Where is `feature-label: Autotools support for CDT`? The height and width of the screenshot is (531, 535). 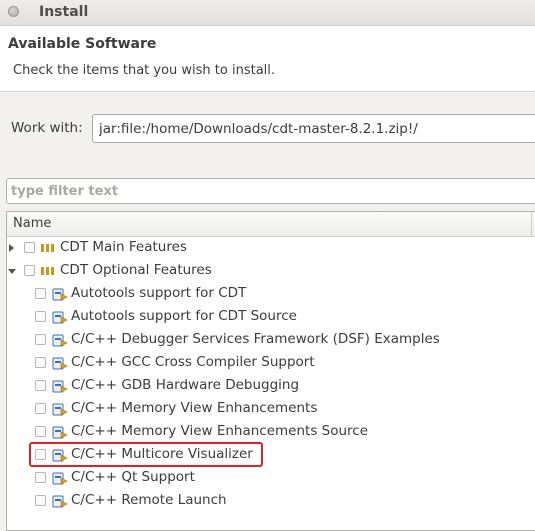
feature-label: Autotools support for CDT is located at coordinates (159, 293).